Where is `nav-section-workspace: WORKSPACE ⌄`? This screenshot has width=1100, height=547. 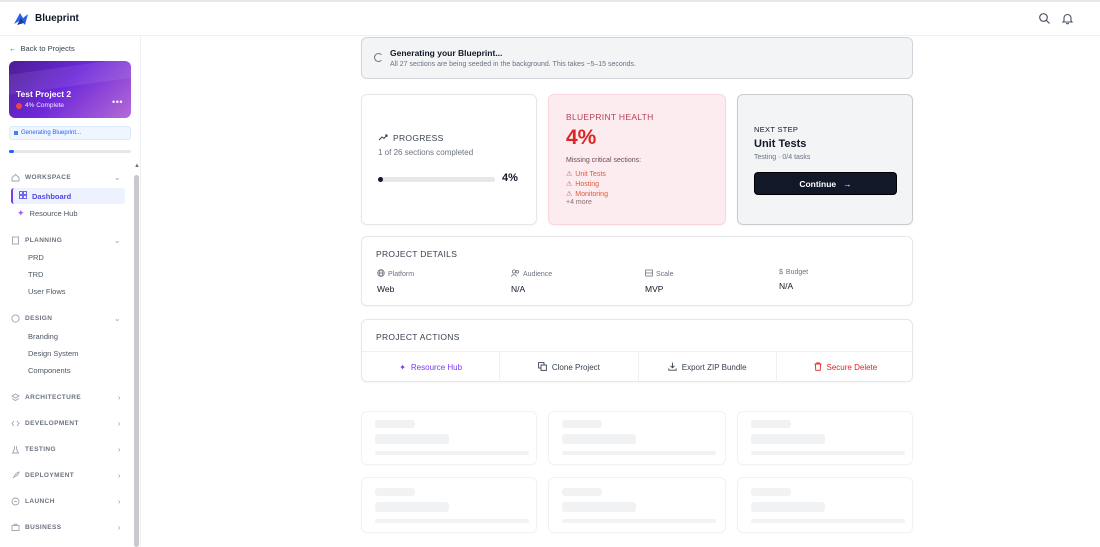 nav-section-workspace: WORKSPACE ⌄ is located at coordinates (66, 177).